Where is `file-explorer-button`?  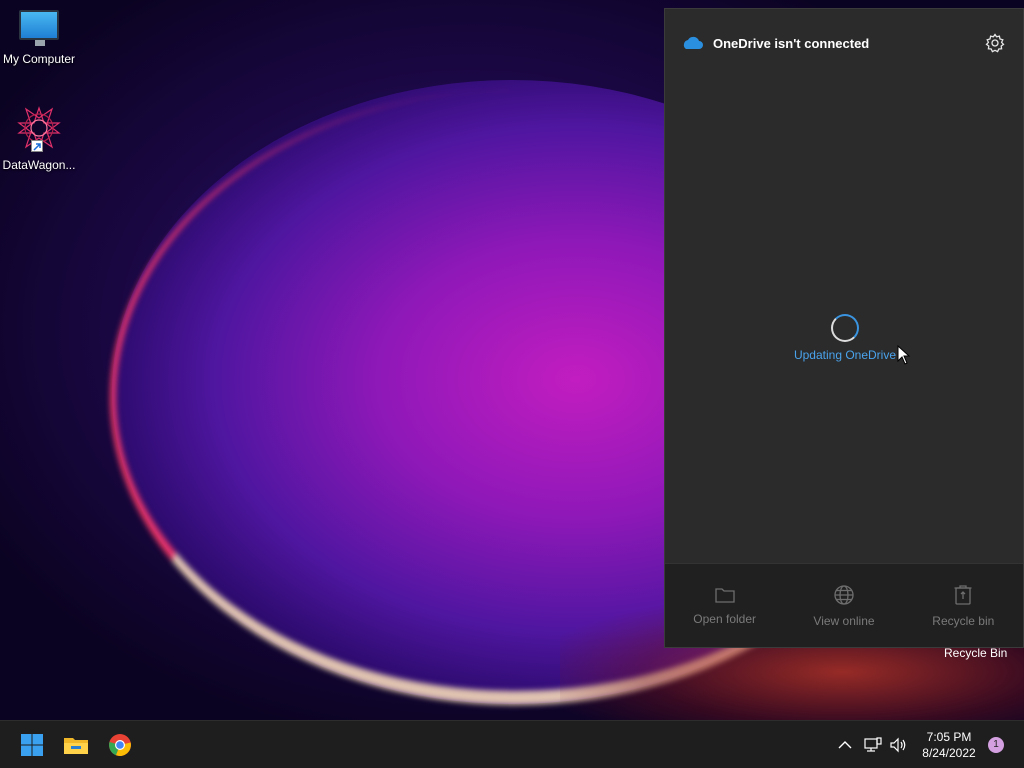 file-explorer-button is located at coordinates (76, 745).